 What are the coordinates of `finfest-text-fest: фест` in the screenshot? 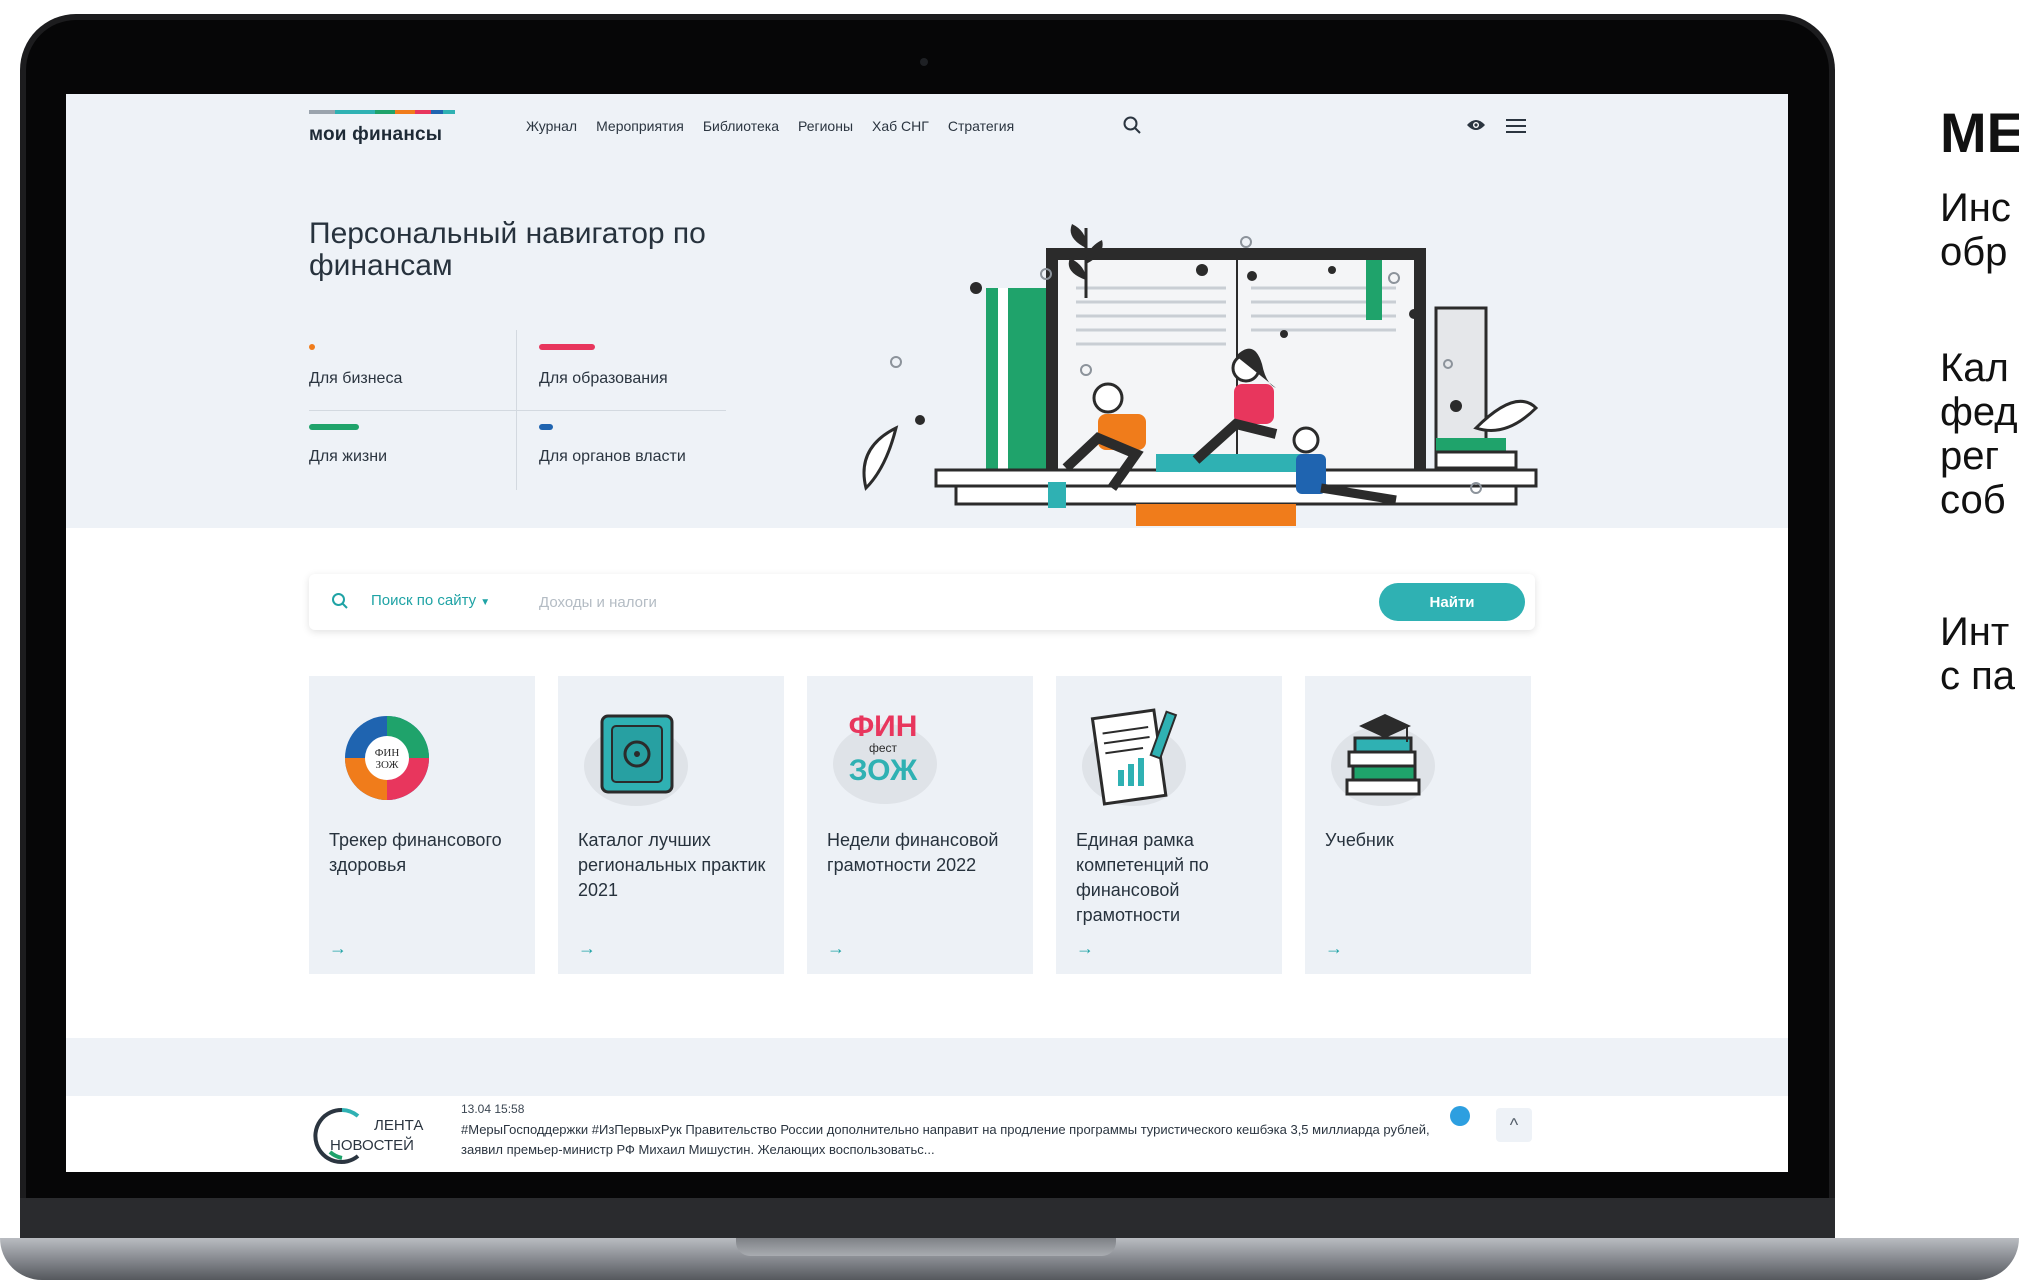 It's located at (883, 748).